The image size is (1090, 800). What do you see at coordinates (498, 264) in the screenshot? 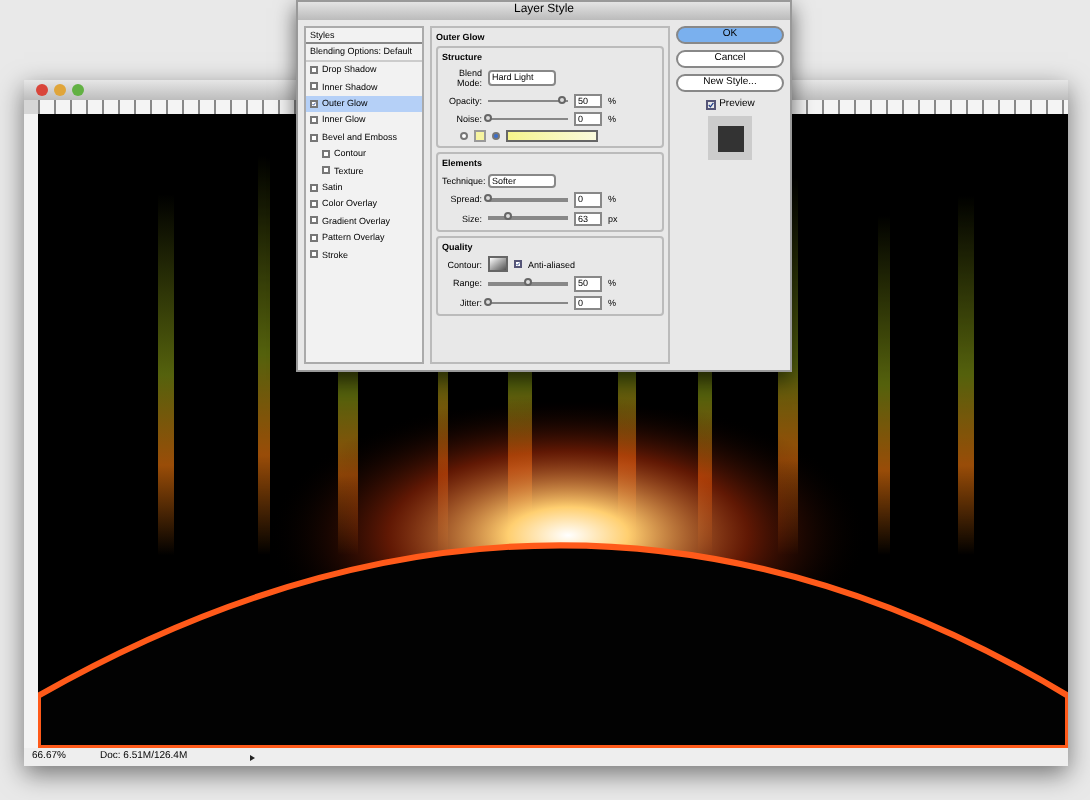
I see `contour-picker` at bounding box center [498, 264].